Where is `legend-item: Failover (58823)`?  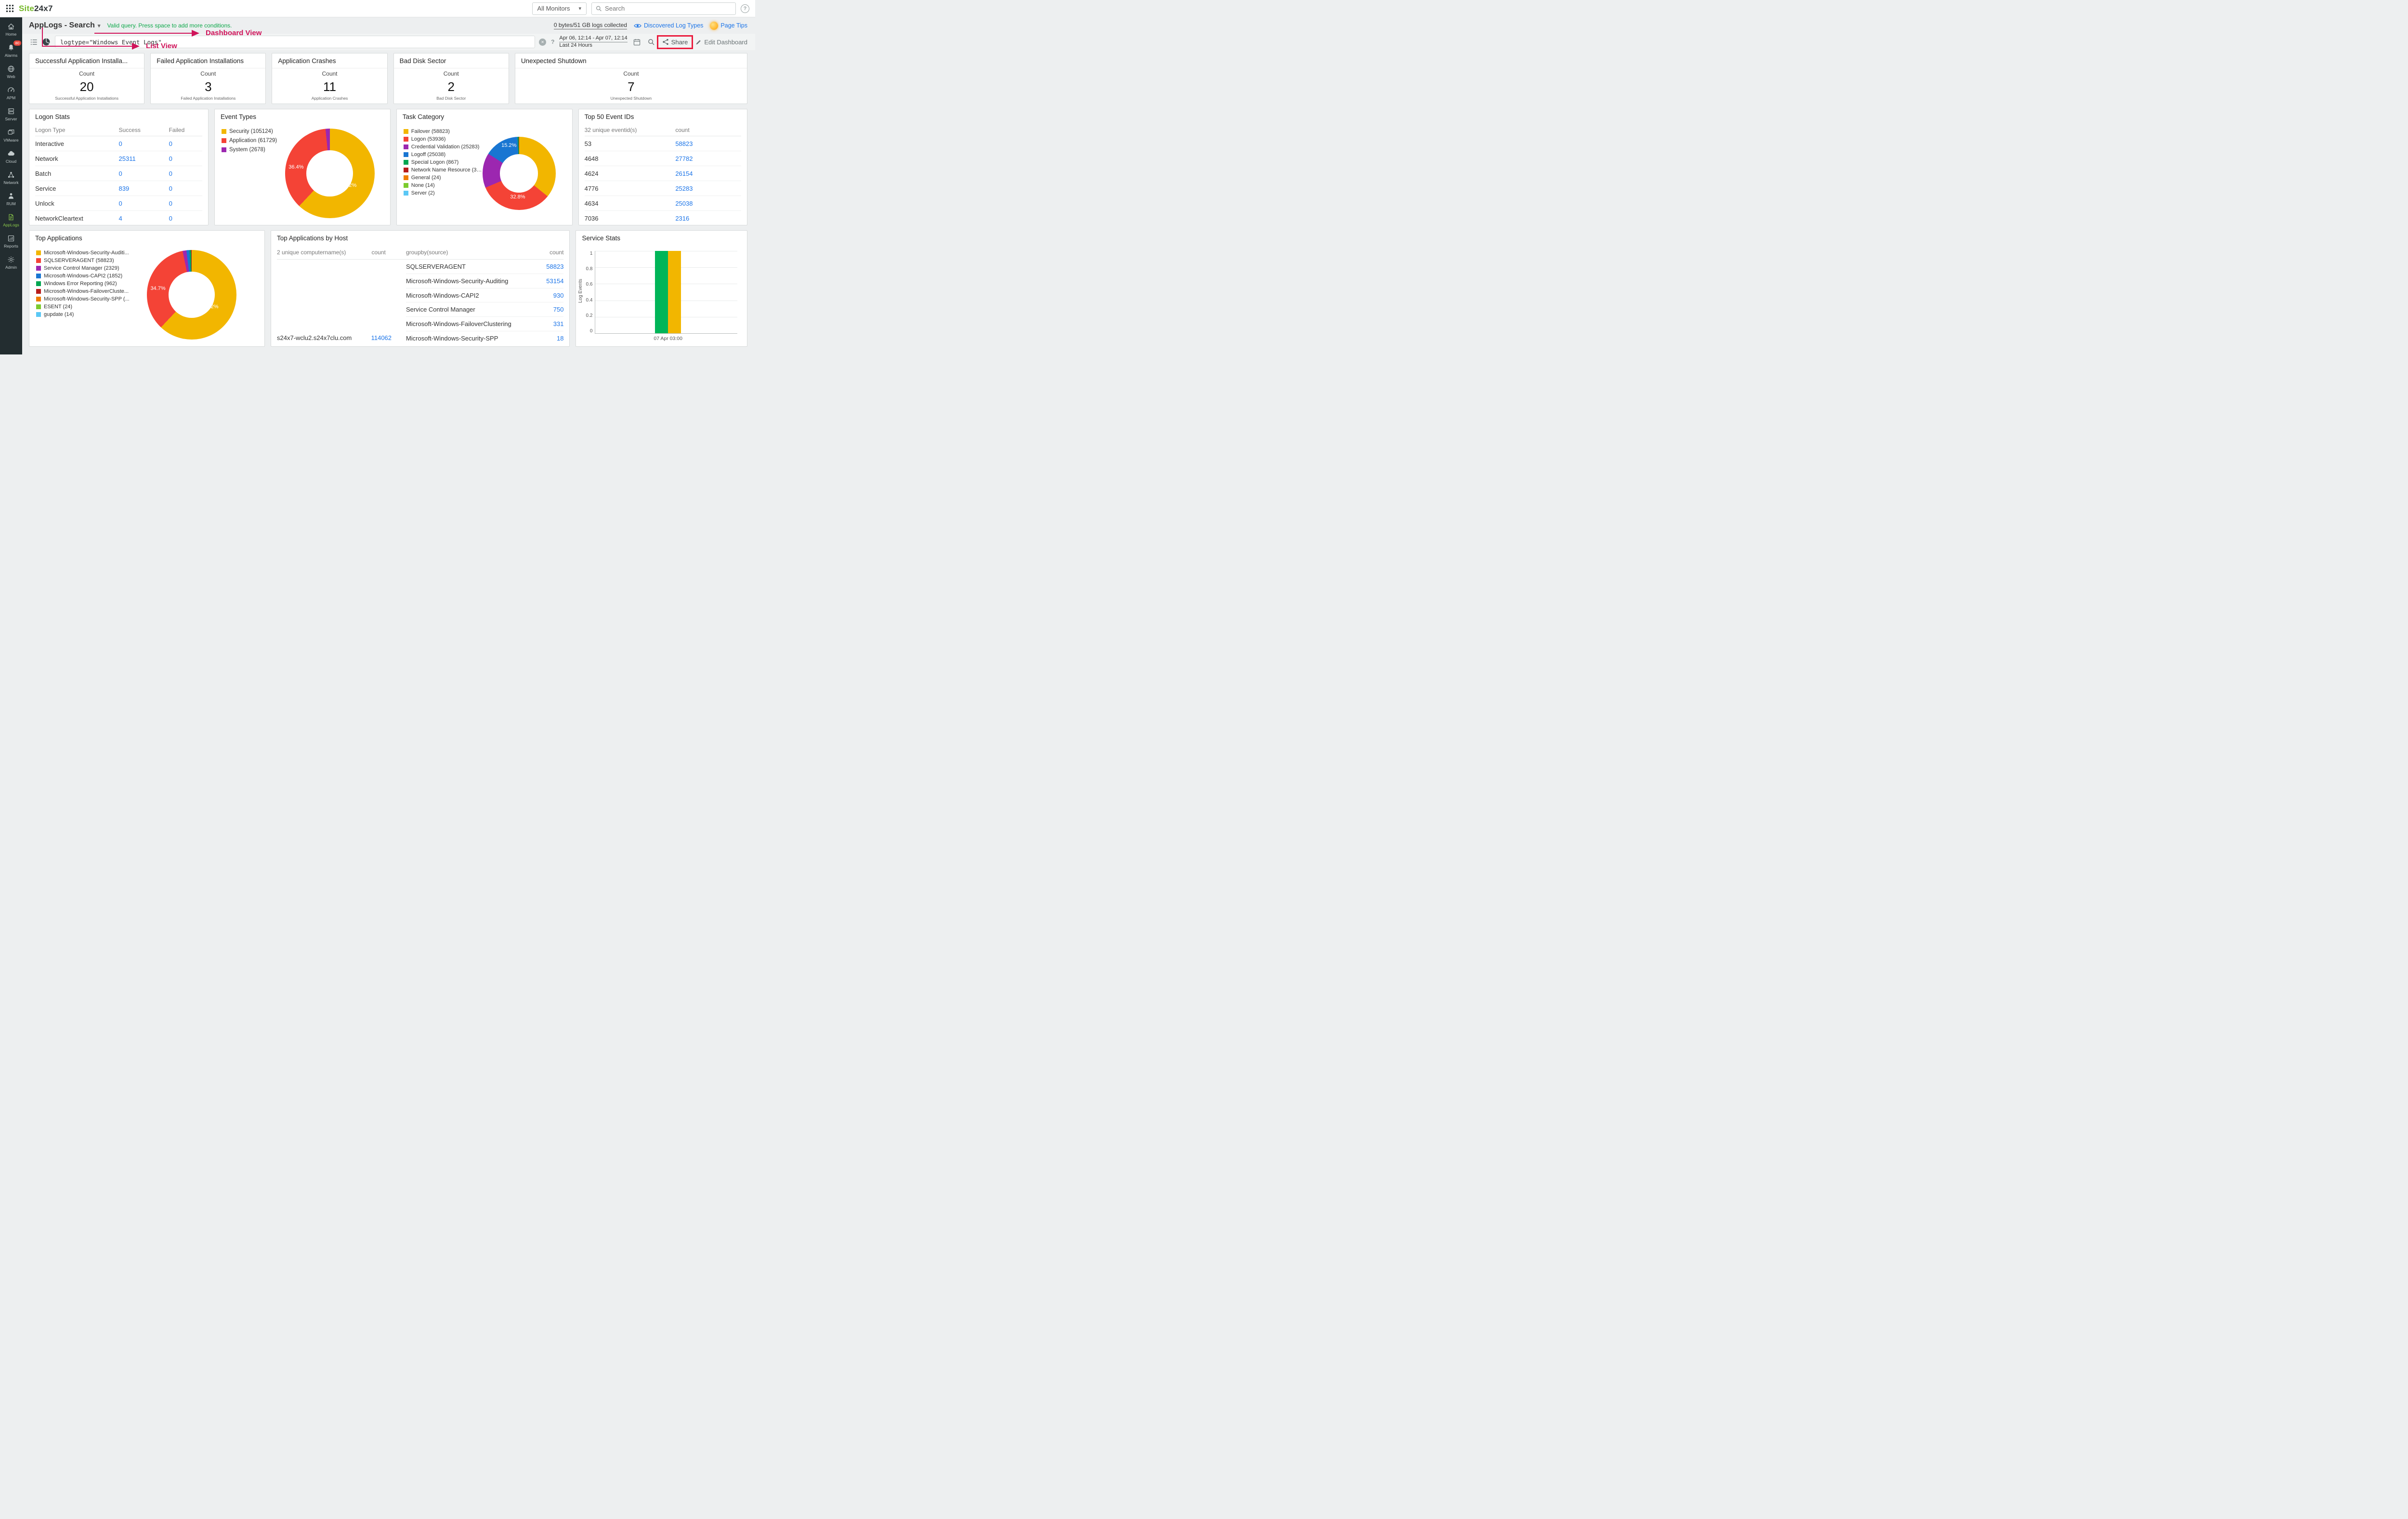
legend-item: Failover (58823) is located at coordinates (443, 131).